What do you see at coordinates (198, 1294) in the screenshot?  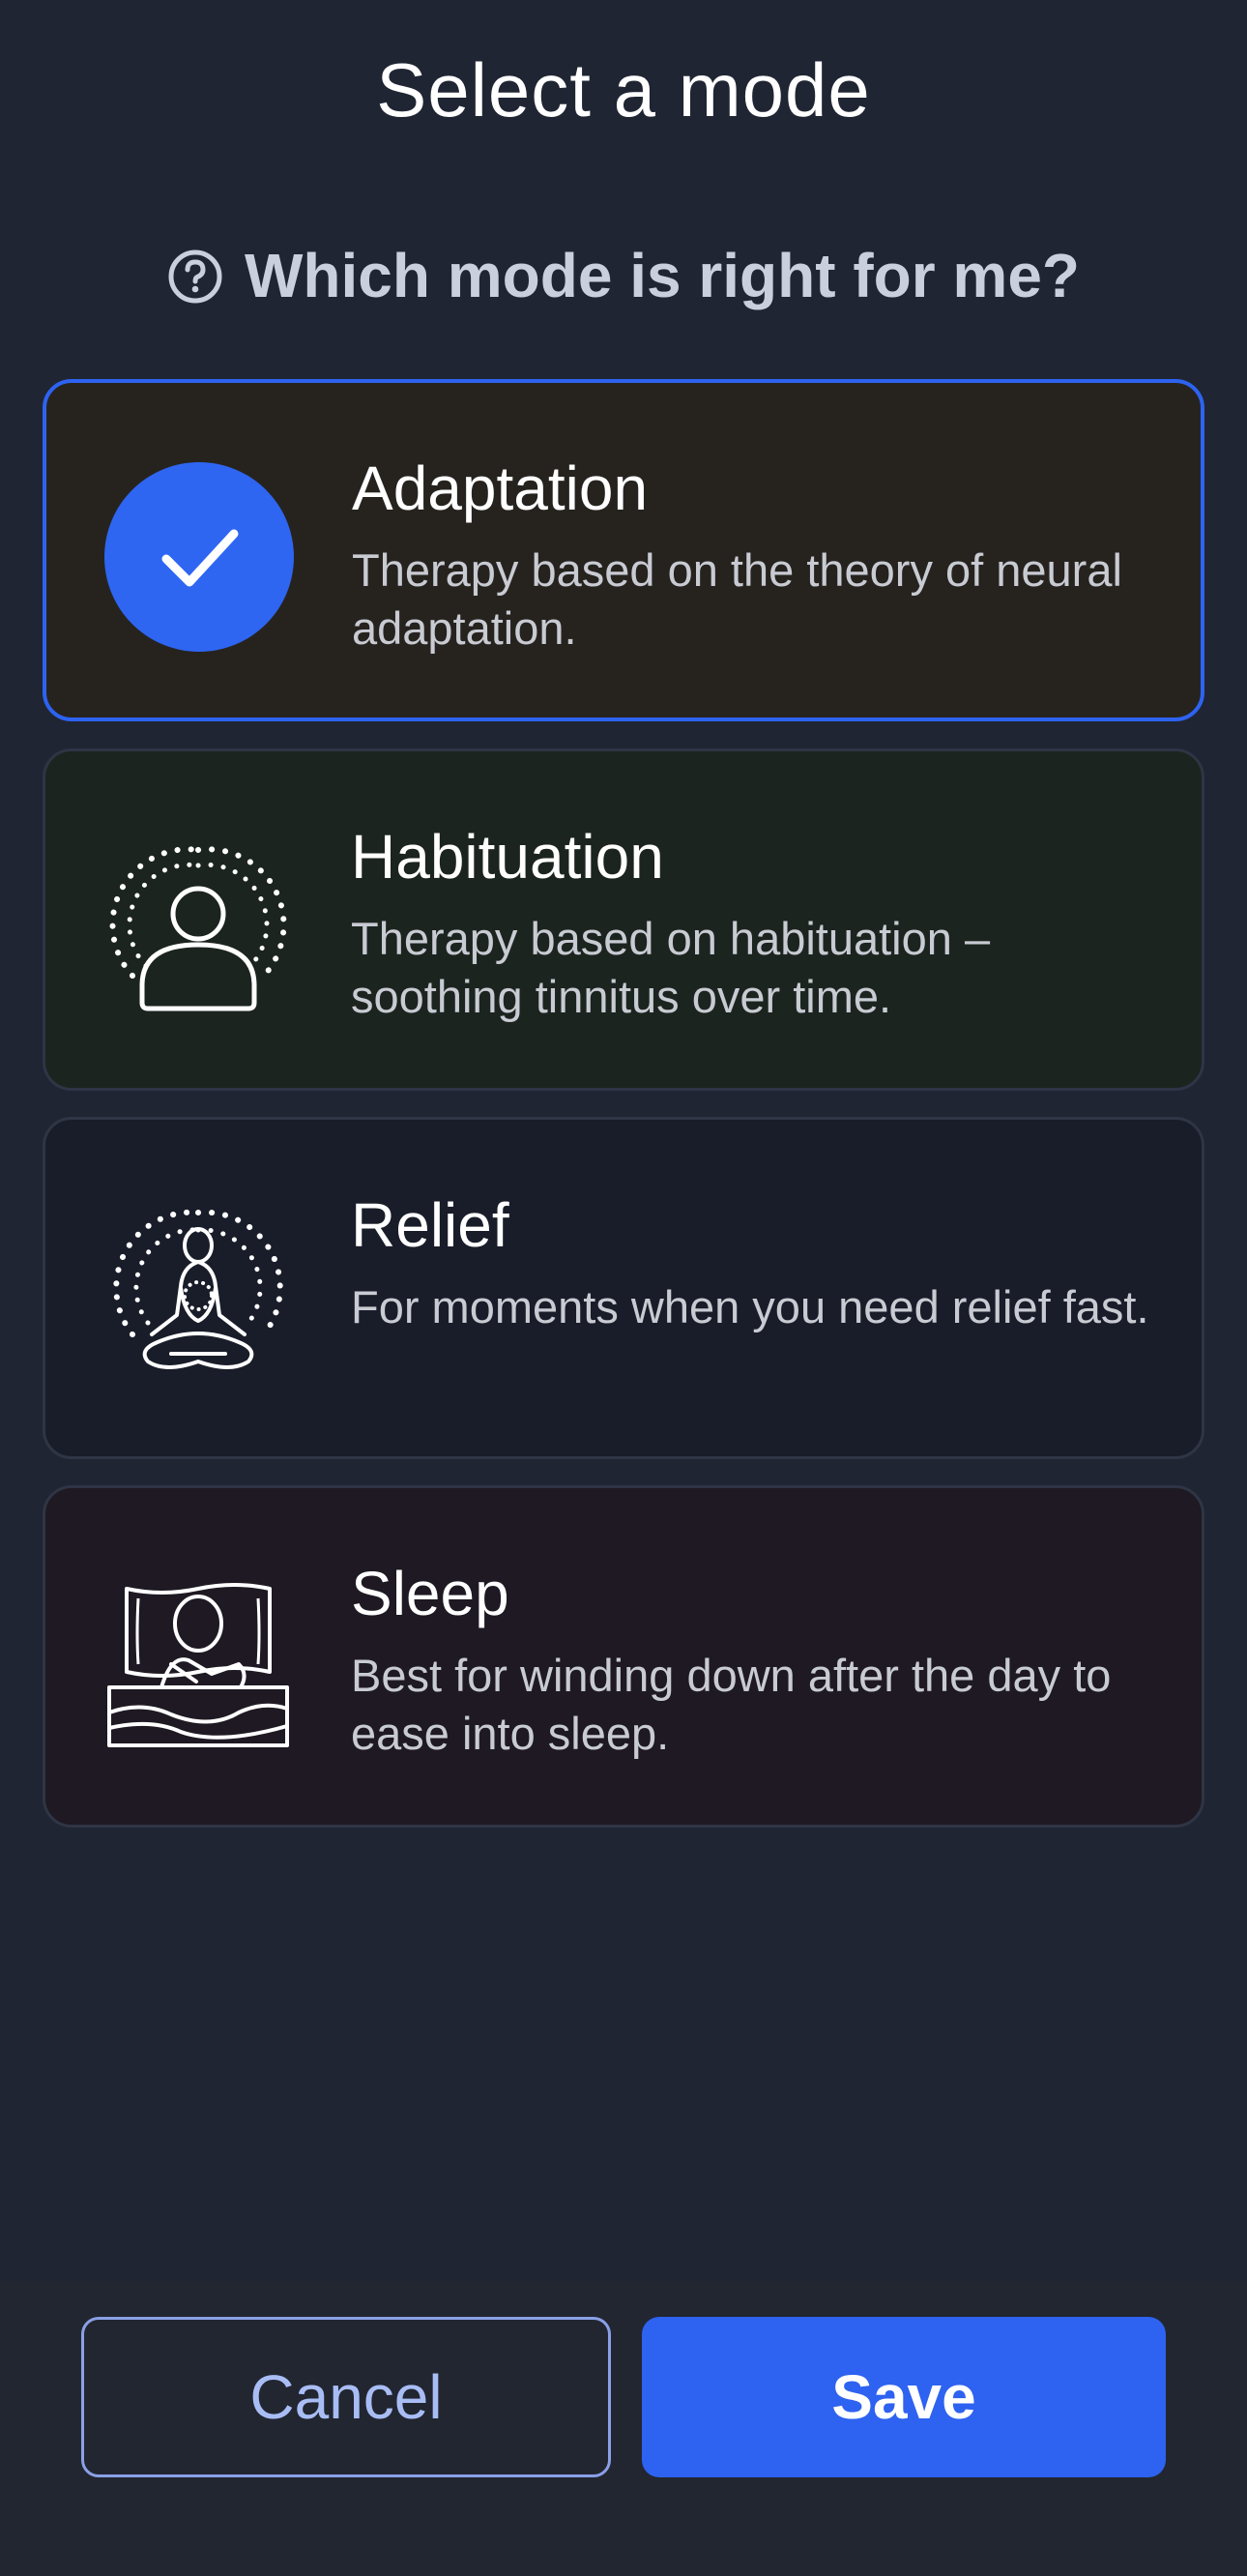 I see `meditation-icon` at bounding box center [198, 1294].